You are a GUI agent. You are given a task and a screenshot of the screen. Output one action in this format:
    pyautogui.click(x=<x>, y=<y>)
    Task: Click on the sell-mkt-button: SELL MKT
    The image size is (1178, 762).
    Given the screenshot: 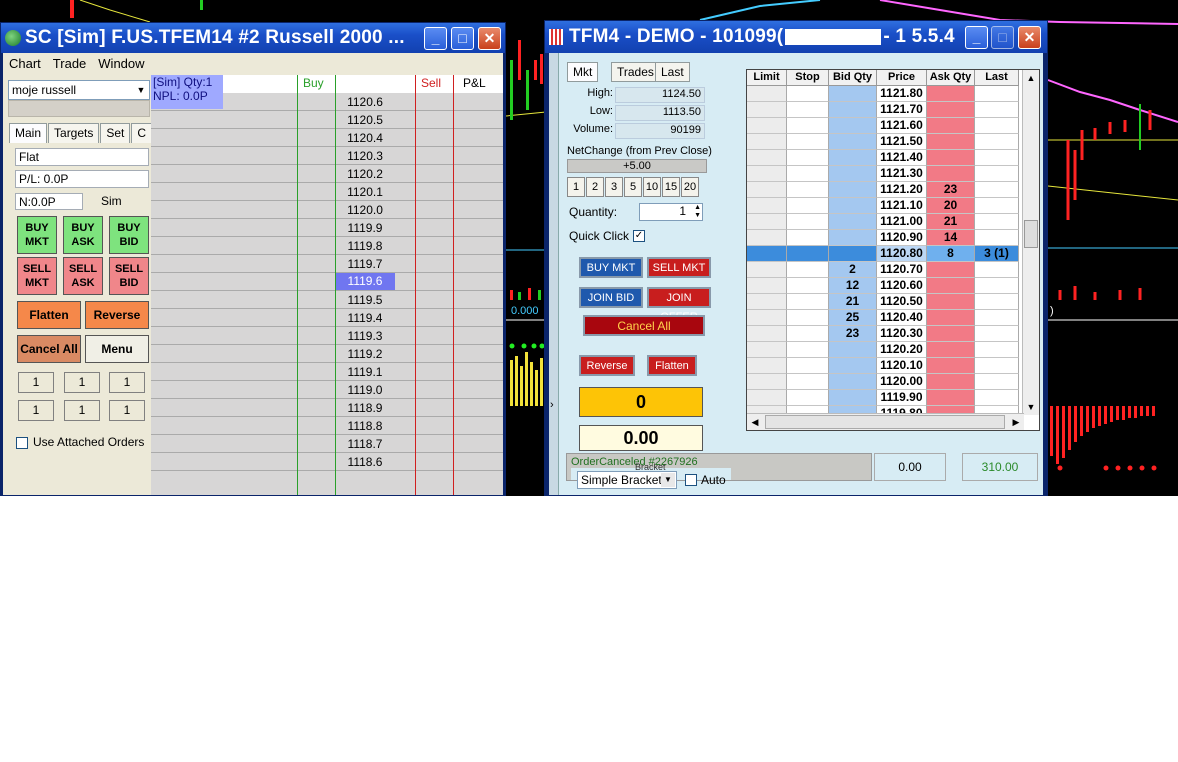 What is the action you would take?
    pyautogui.click(x=37, y=276)
    